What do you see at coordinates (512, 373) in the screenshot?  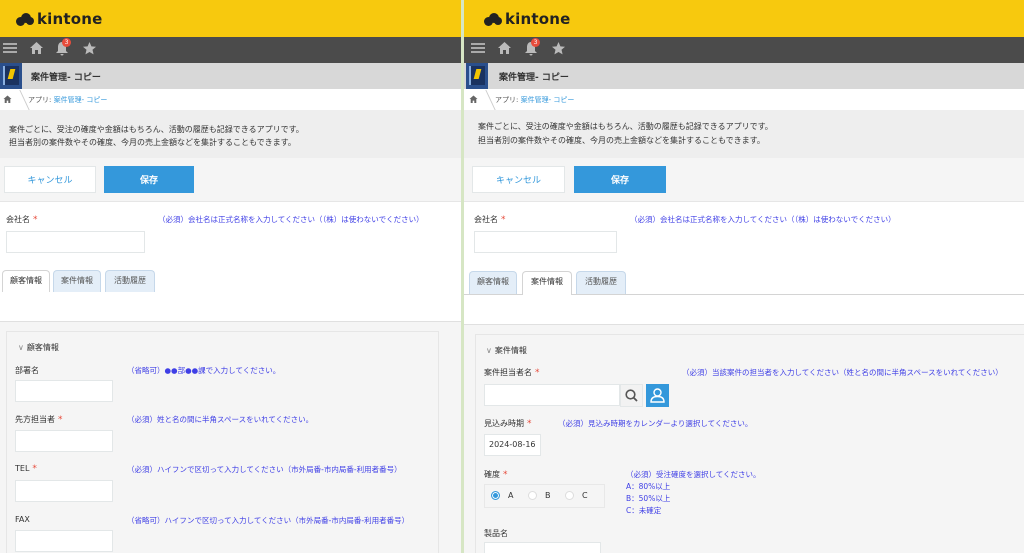 I see `owner-label: 案件担当者名 *` at bounding box center [512, 373].